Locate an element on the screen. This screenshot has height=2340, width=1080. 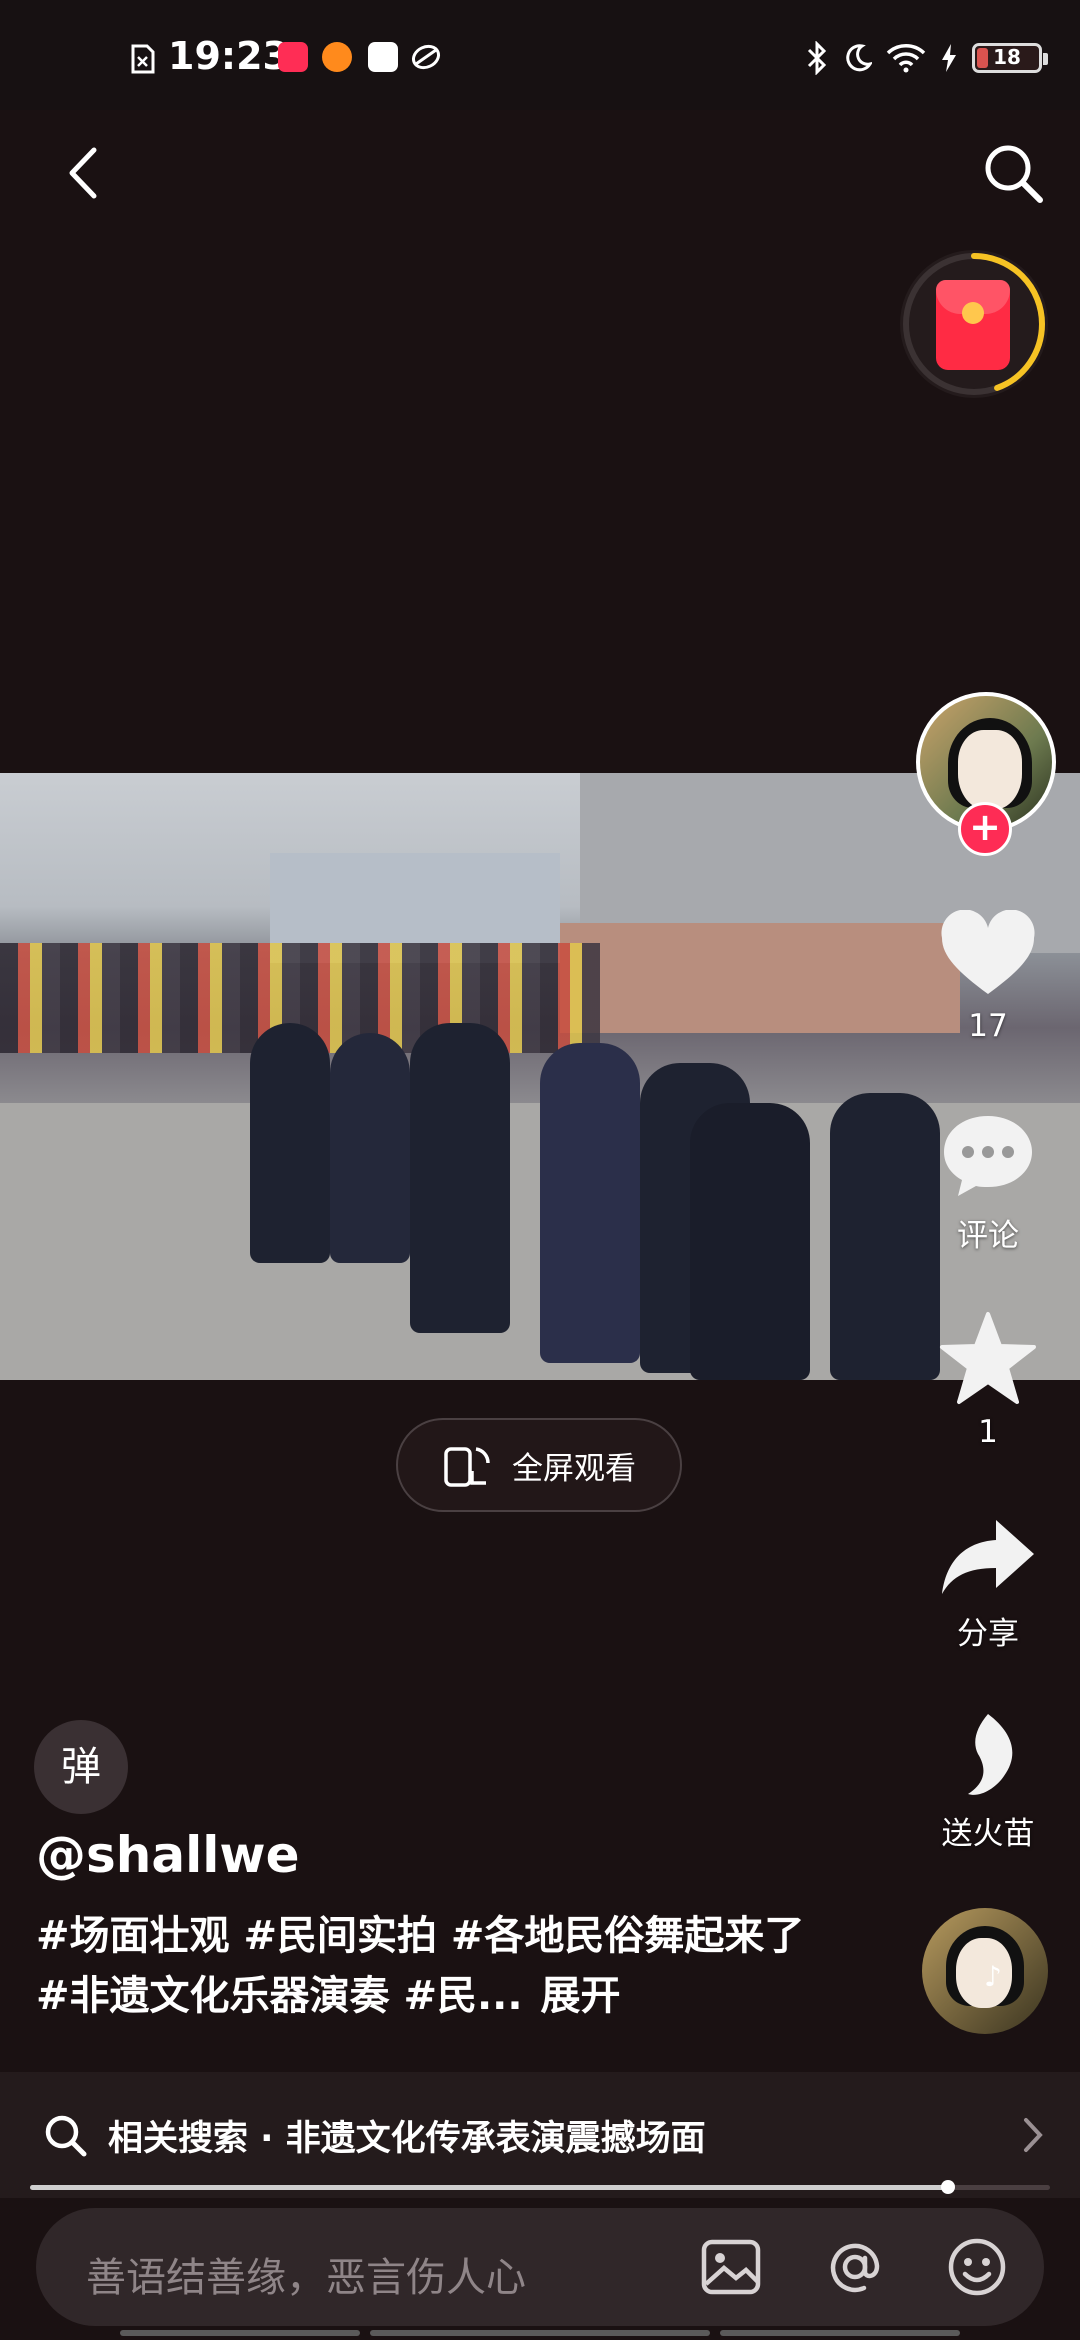
moon-icon is located at coordinates (859, 58).